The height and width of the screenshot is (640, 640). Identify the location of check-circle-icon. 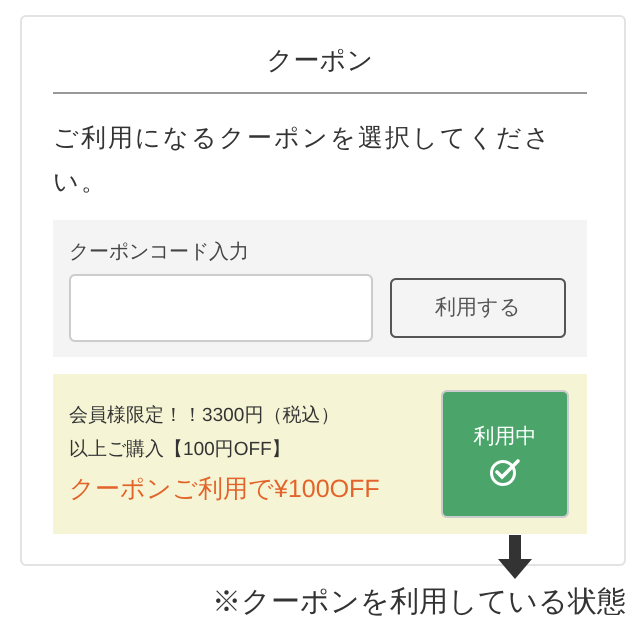
(505, 471).